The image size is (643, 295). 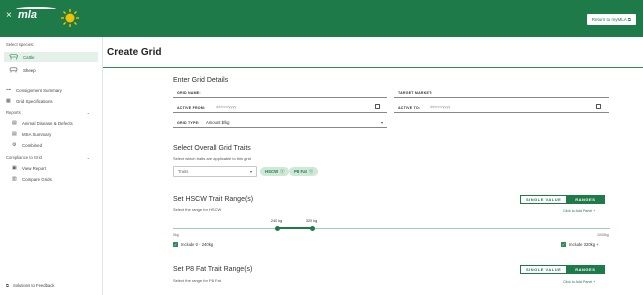 What do you see at coordinates (501, 112) in the screenshot?
I see `active-to-underline` at bounding box center [501, 112].